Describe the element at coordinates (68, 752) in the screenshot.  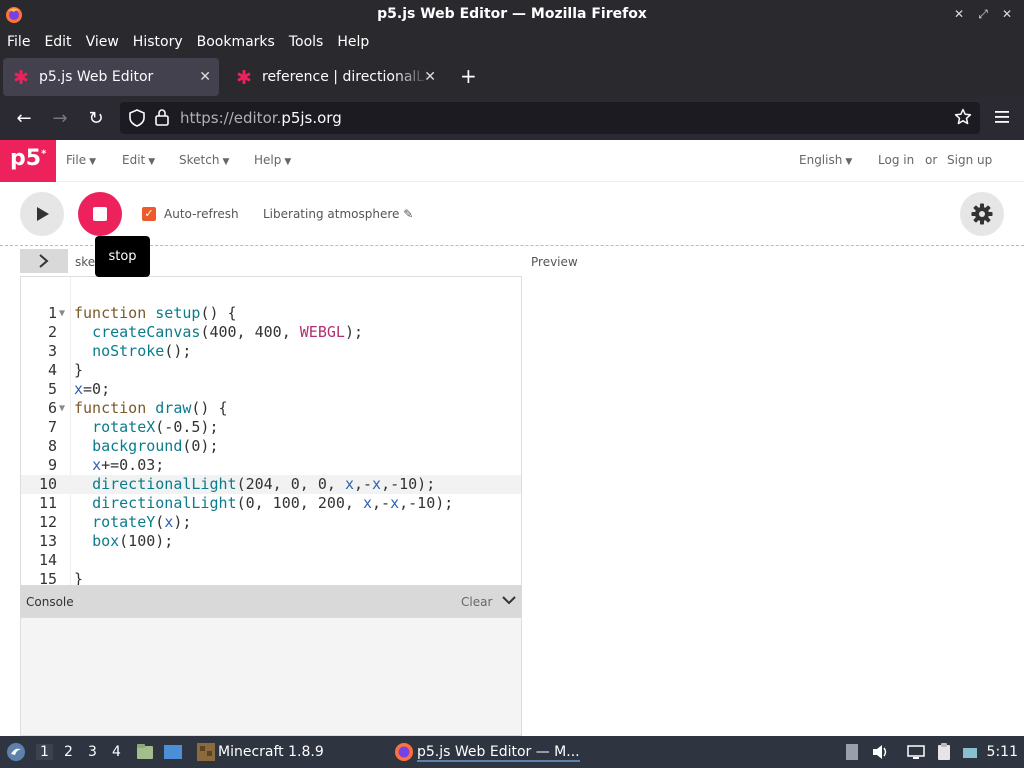
I see `workspace-2: 2` at that location.